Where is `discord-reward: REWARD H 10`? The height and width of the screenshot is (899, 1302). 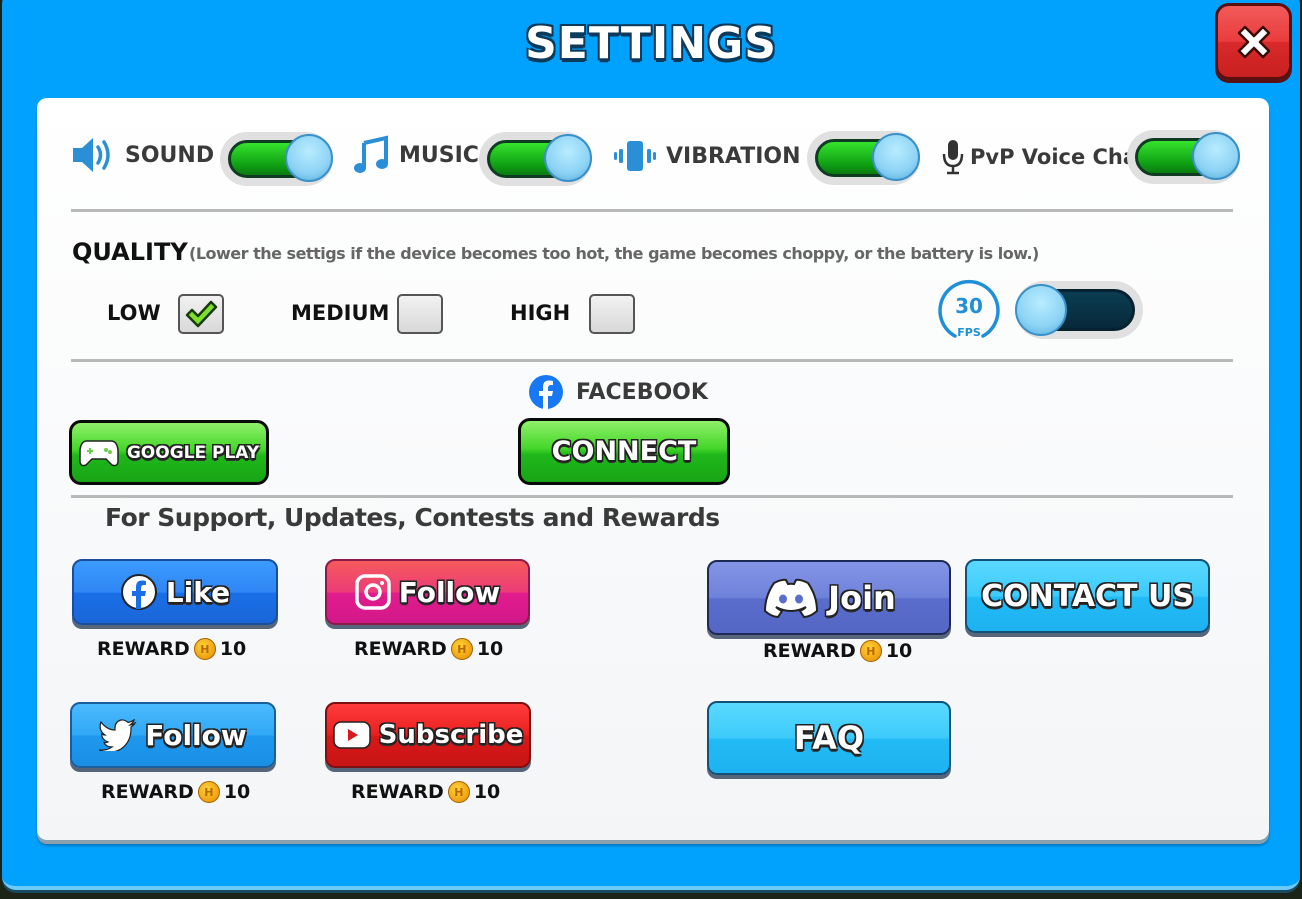
discord-reward: REWARD H 10 is located at coordinates (837, 651).